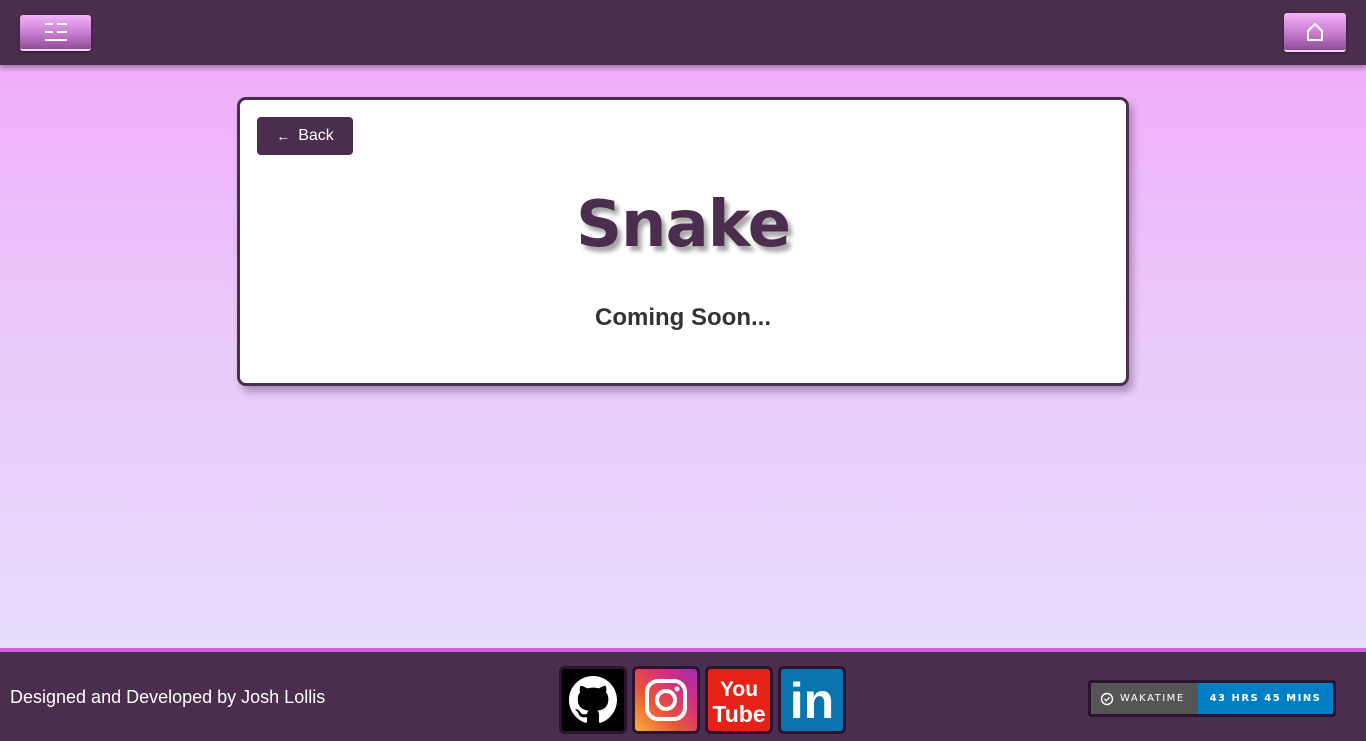 The image size is (1366, 741). I want to click on badge-value: 43 HRS 45 MINS, so click(1265, 698).